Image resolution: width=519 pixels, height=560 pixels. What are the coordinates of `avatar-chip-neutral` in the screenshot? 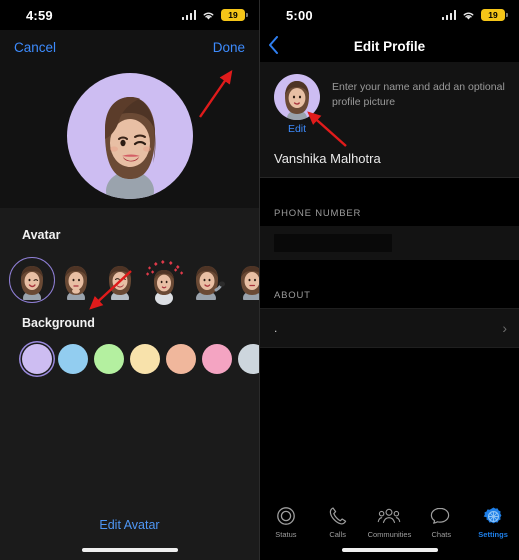 It's located at (245, 282).